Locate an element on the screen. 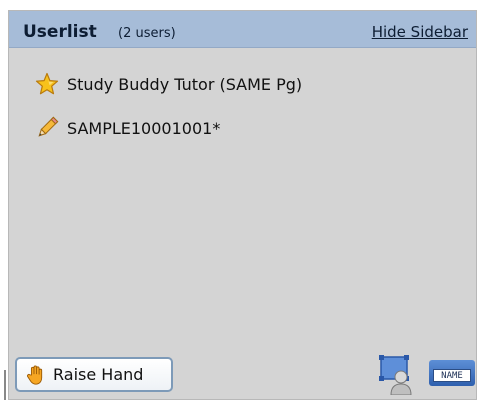  user-list-item: Study Buddy Tutor (SAME Pg) is located at coordinates (168, 84).